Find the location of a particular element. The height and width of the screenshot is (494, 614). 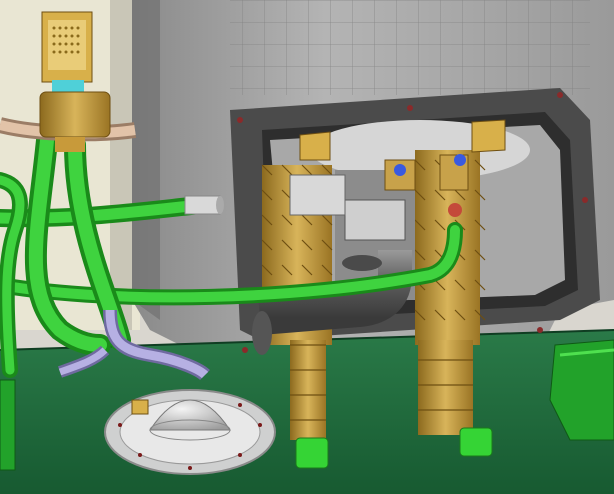

green-block-left is located at coordinates (8, 425).